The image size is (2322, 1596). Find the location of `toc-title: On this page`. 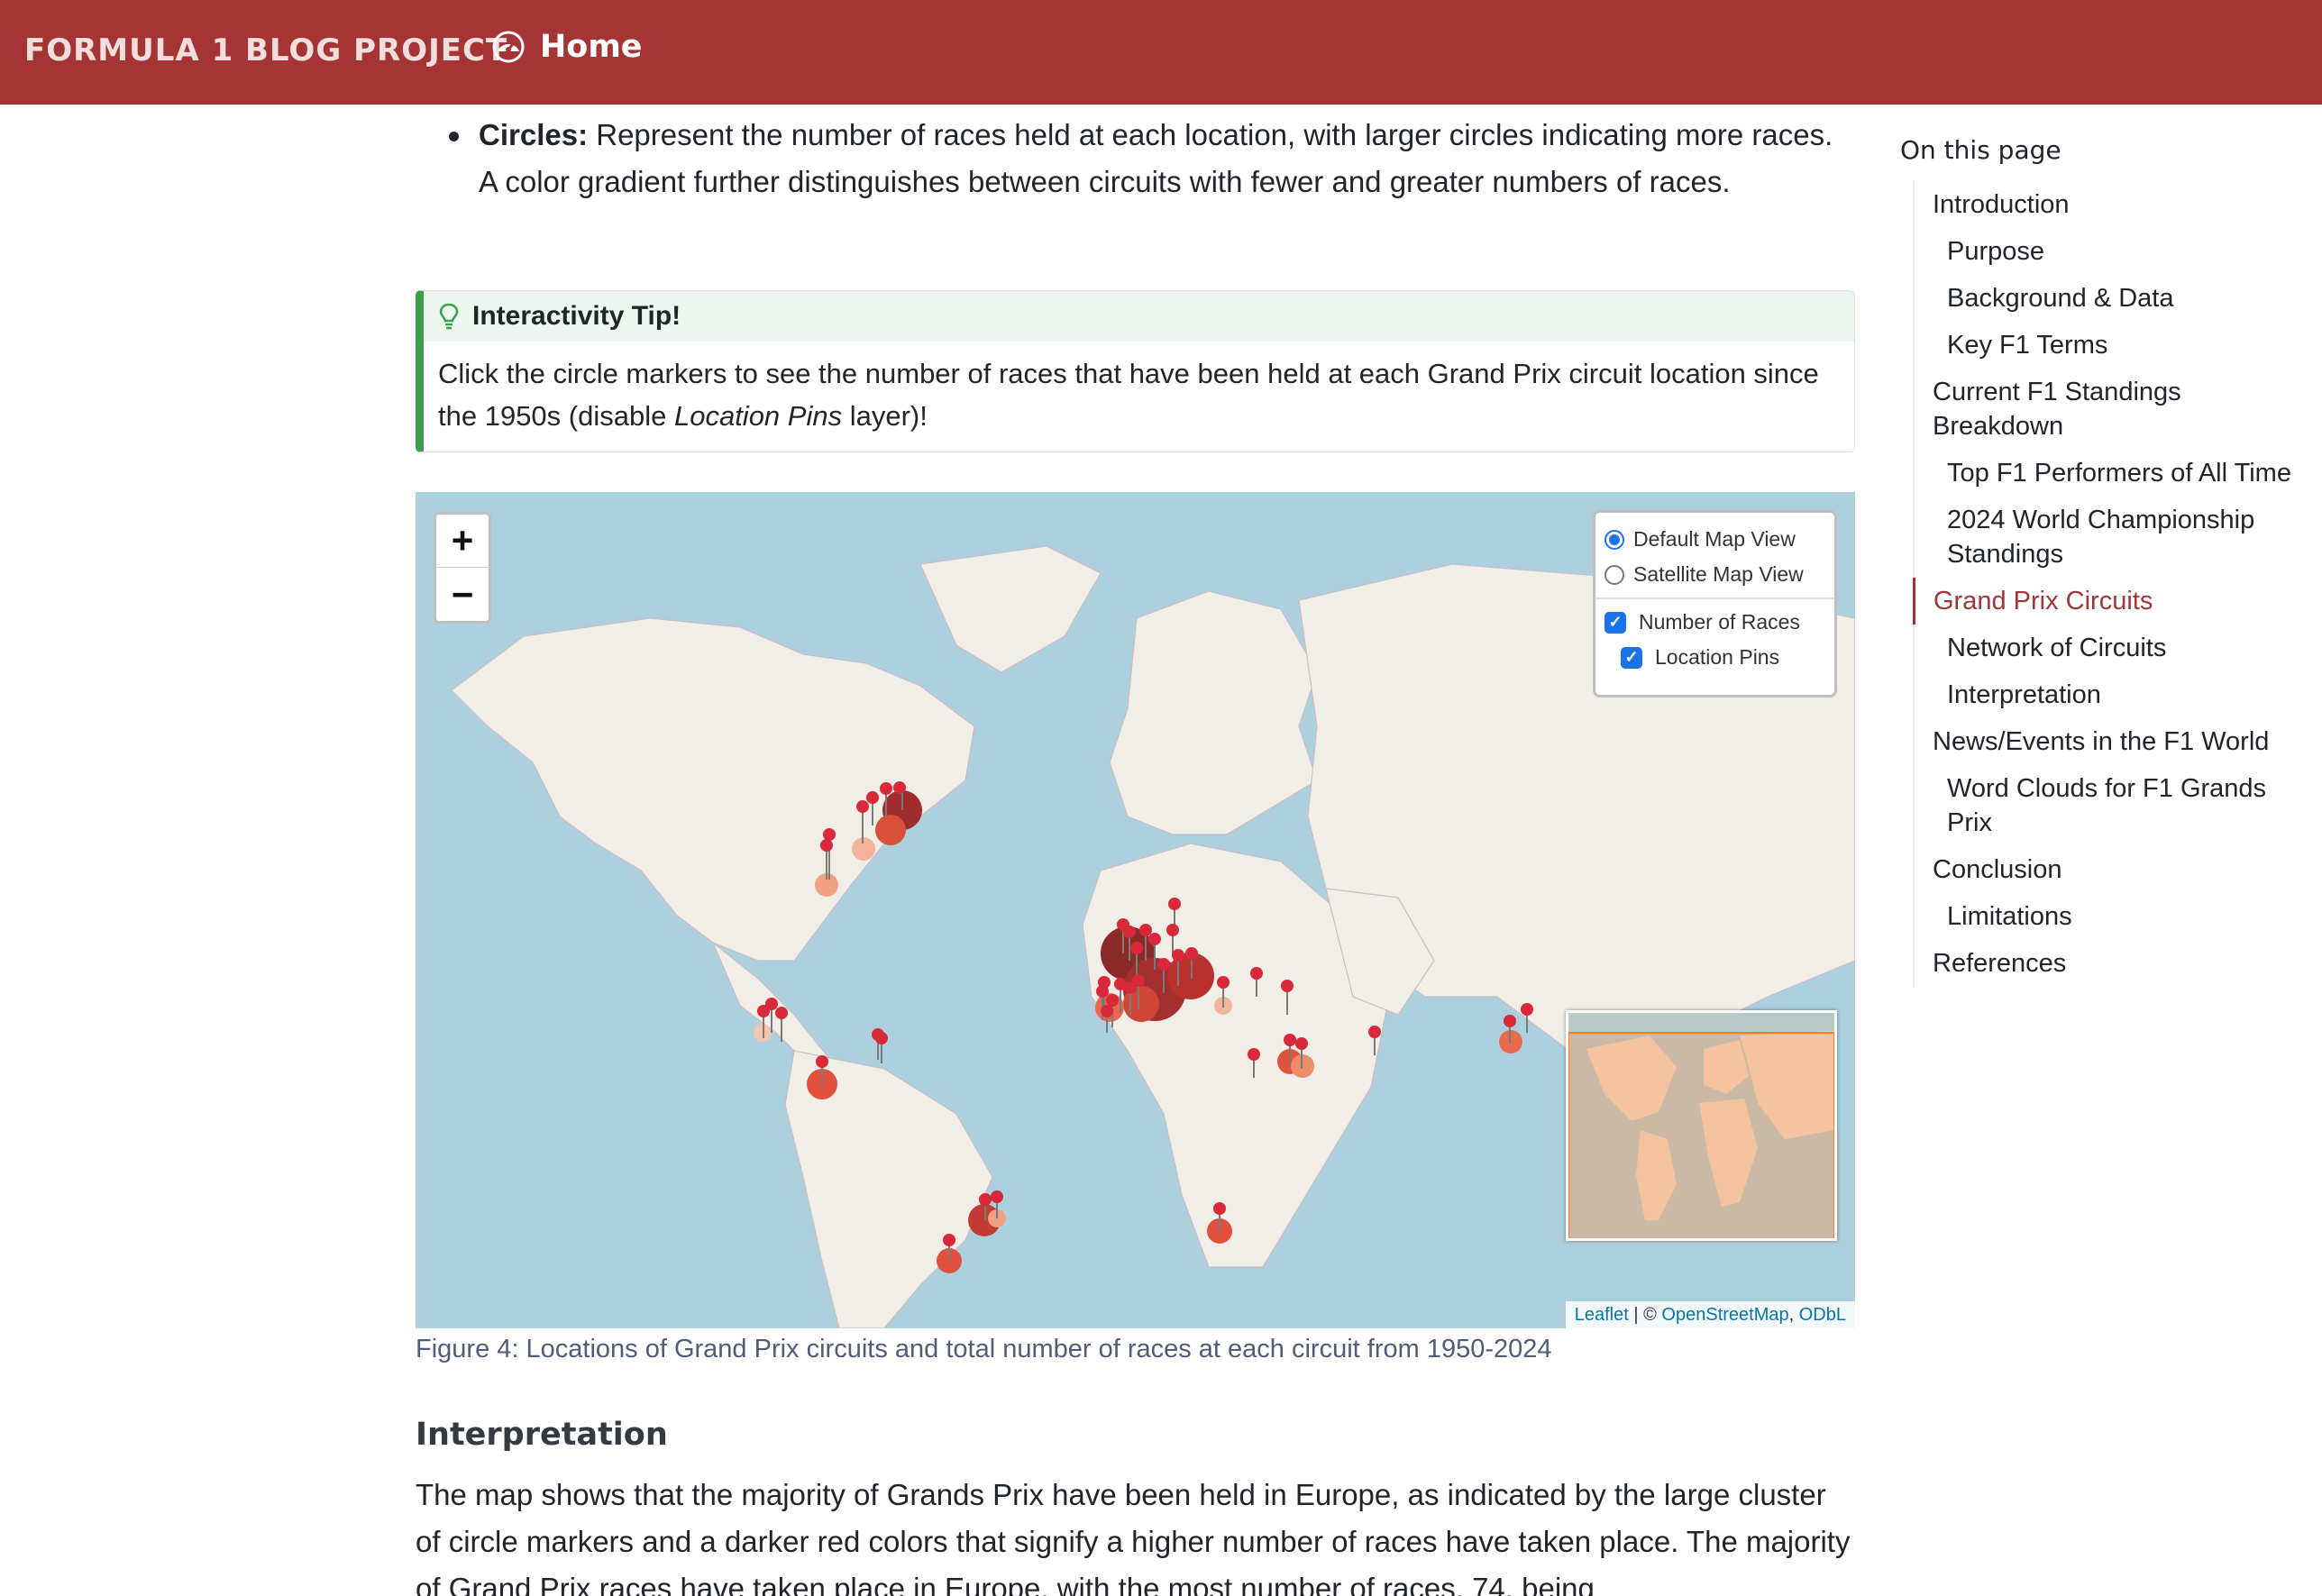

toc-title: On this page is located at coordinates (1980, 150).